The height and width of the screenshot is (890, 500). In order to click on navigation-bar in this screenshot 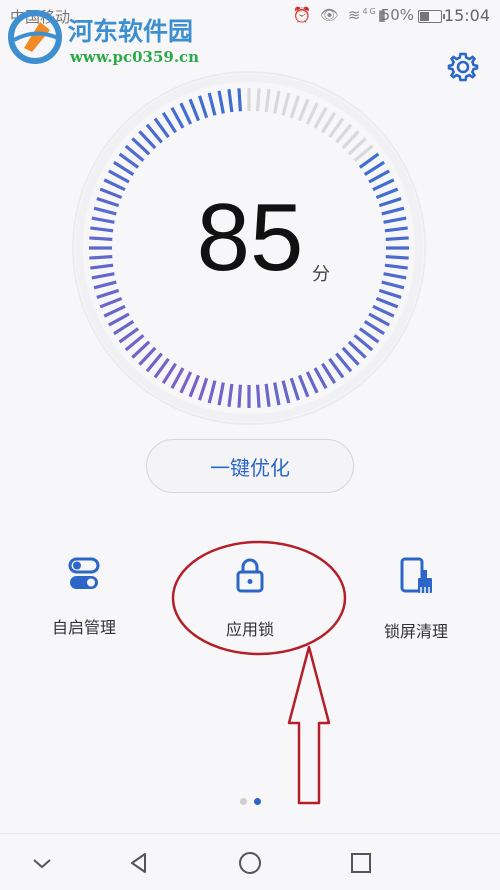, I will do `click(250, 861)`.